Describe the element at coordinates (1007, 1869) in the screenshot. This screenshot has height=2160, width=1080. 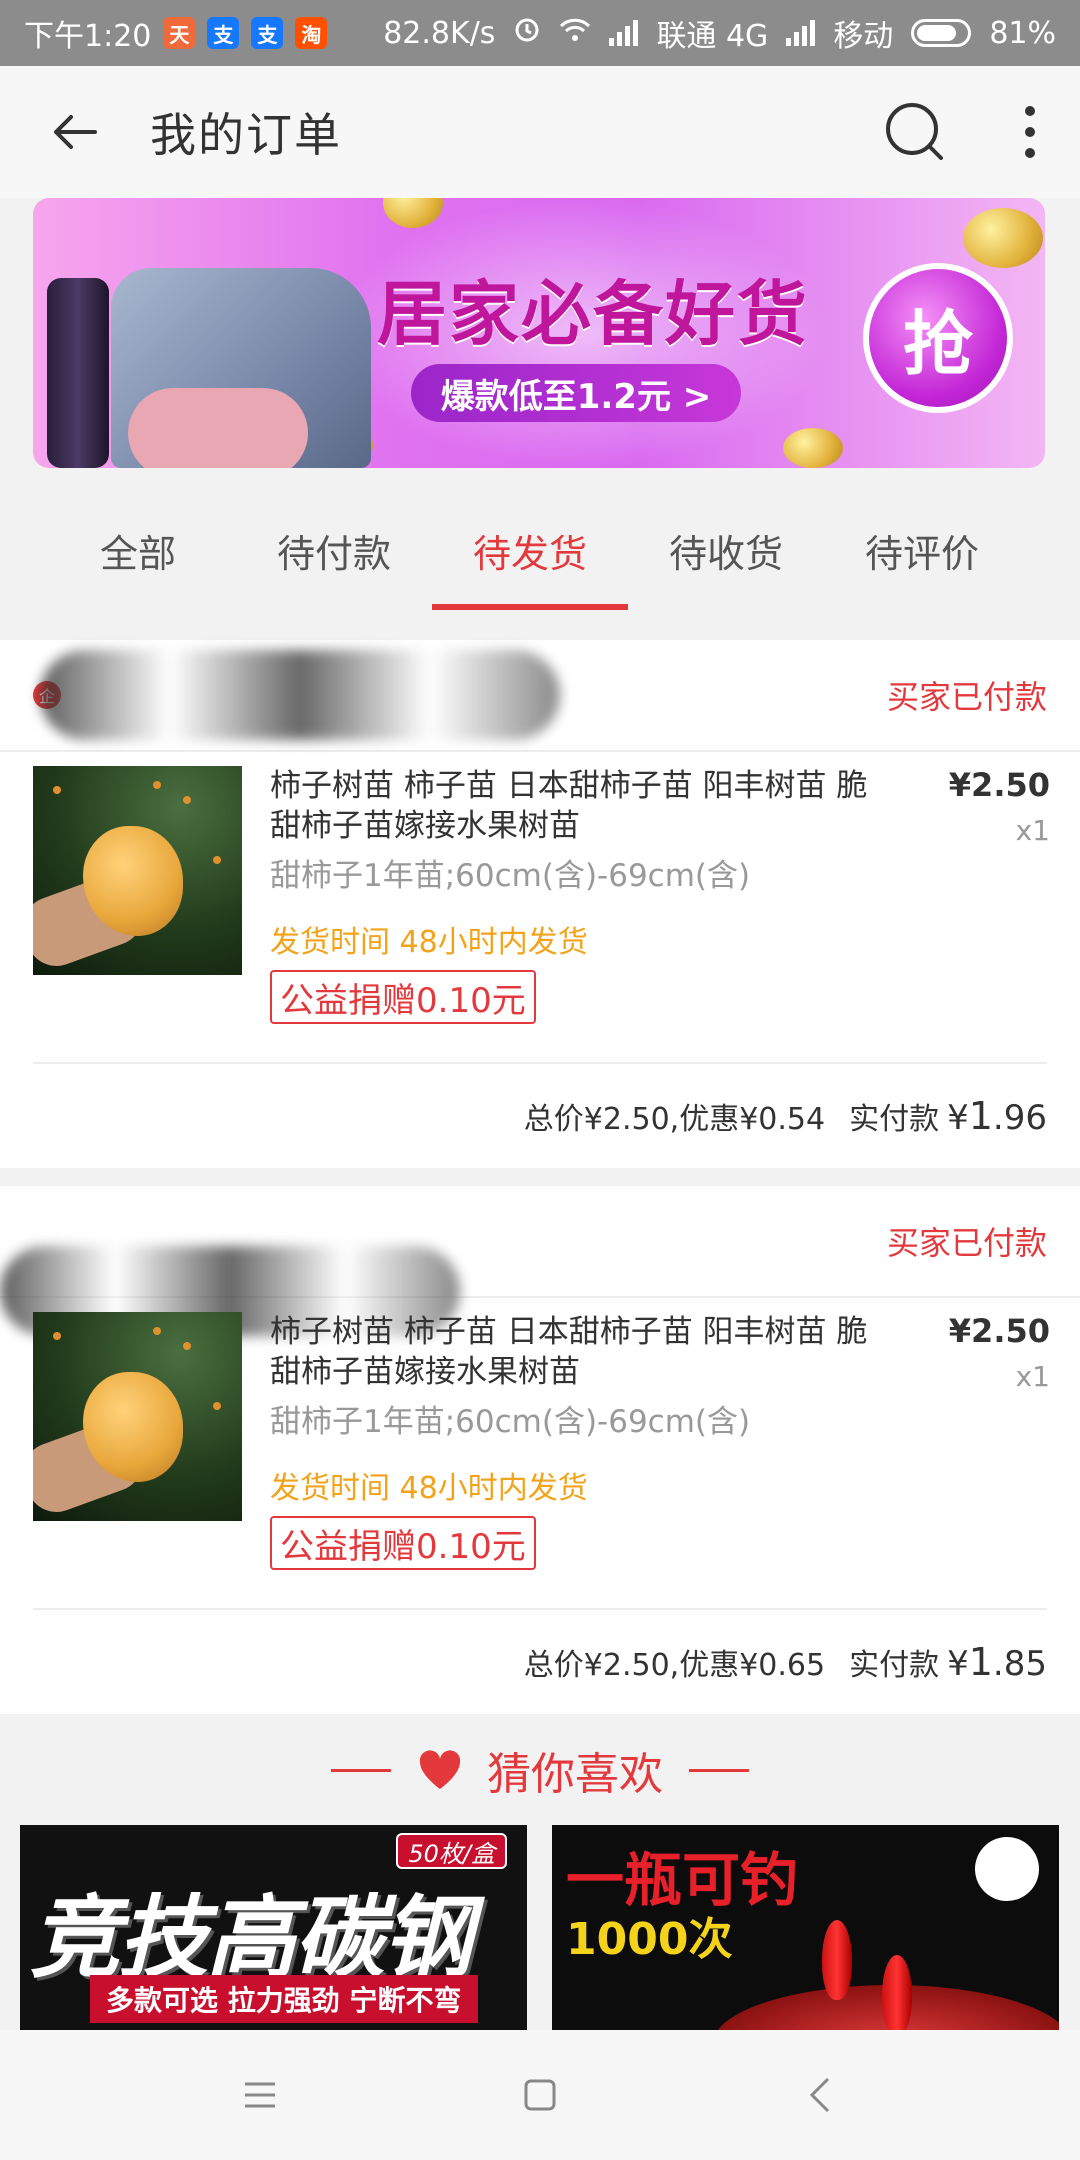
I see `brand-logo` at that location.